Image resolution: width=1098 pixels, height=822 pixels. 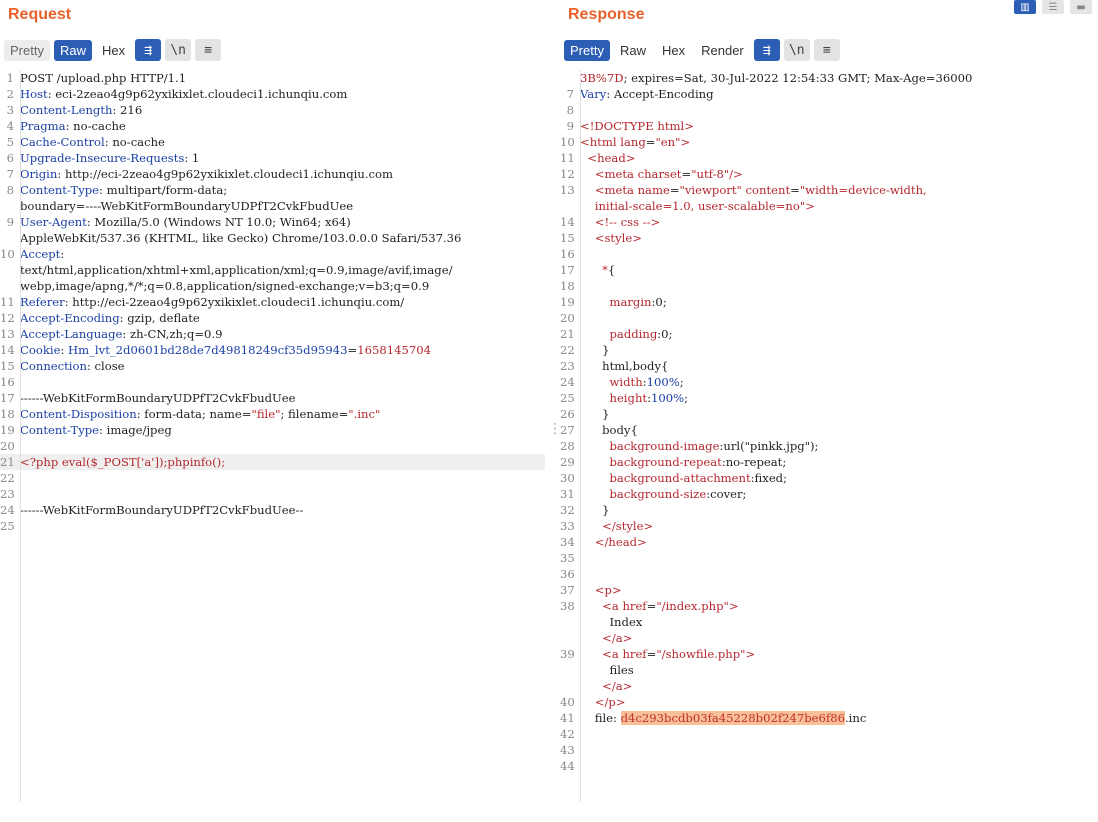 What do you see at coordinates (681, 382) in the screenshot?
I see `code-token: ;` at bounding box center [681, 382].